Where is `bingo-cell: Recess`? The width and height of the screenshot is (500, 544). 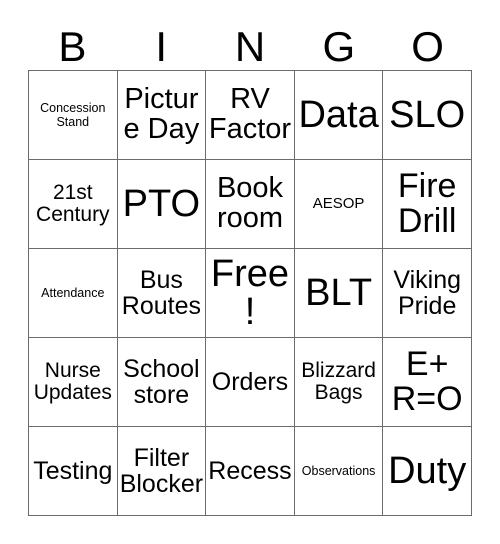 bingo-cell: Recess is located at coordinates (250, 471).